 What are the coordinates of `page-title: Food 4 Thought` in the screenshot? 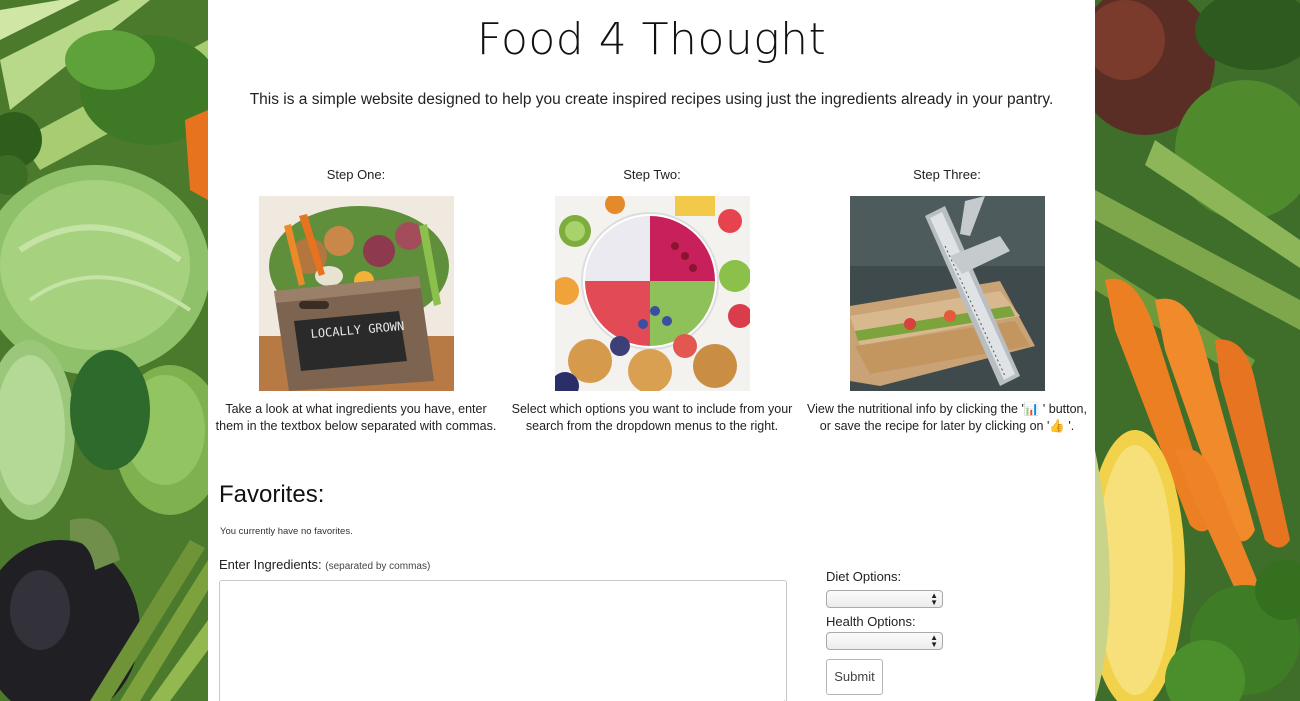 It's located at (651, 39).